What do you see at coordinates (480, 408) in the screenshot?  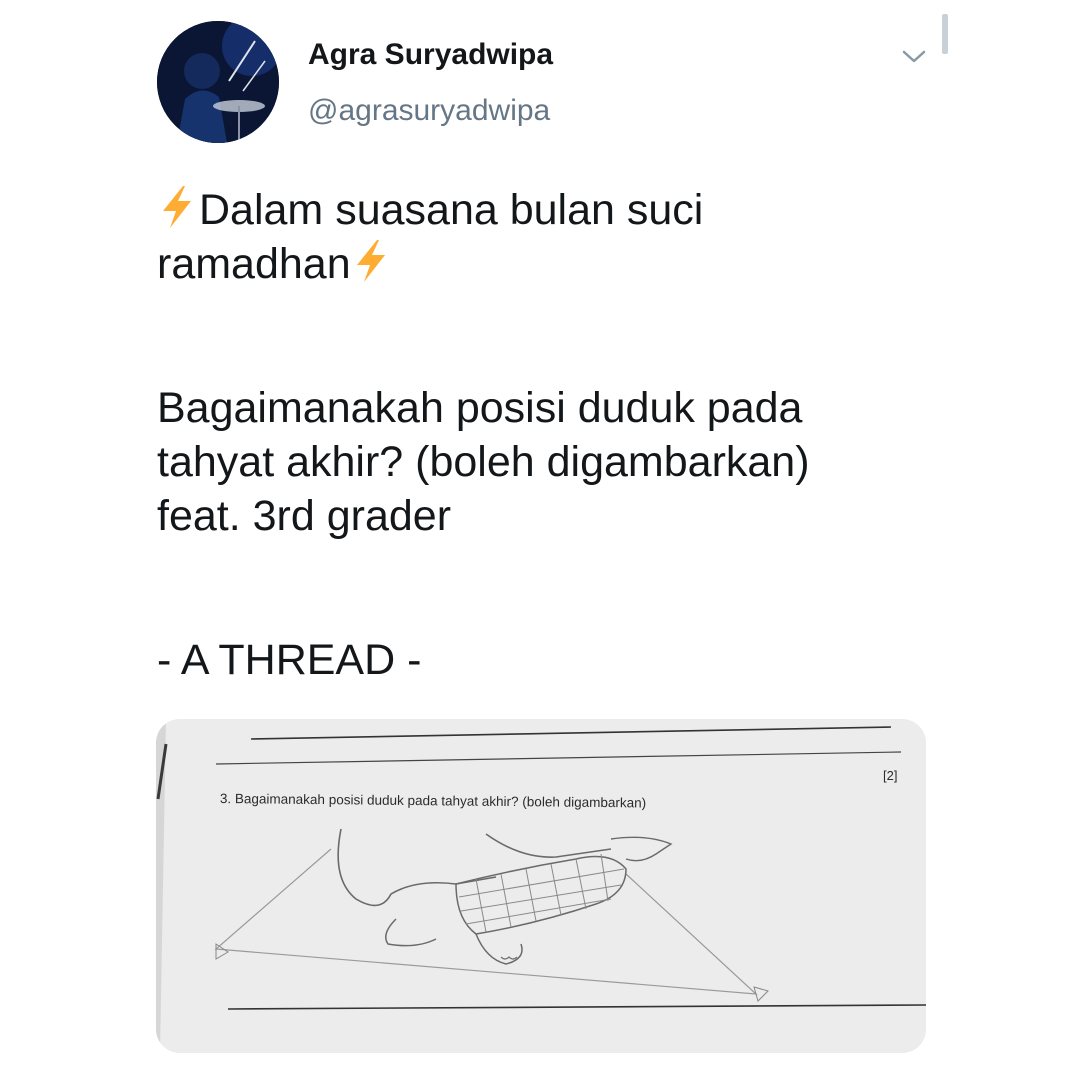 I see `tweet-line-3: Bagaimanakah posisi duduk pada` at bounding box center [480, 408].